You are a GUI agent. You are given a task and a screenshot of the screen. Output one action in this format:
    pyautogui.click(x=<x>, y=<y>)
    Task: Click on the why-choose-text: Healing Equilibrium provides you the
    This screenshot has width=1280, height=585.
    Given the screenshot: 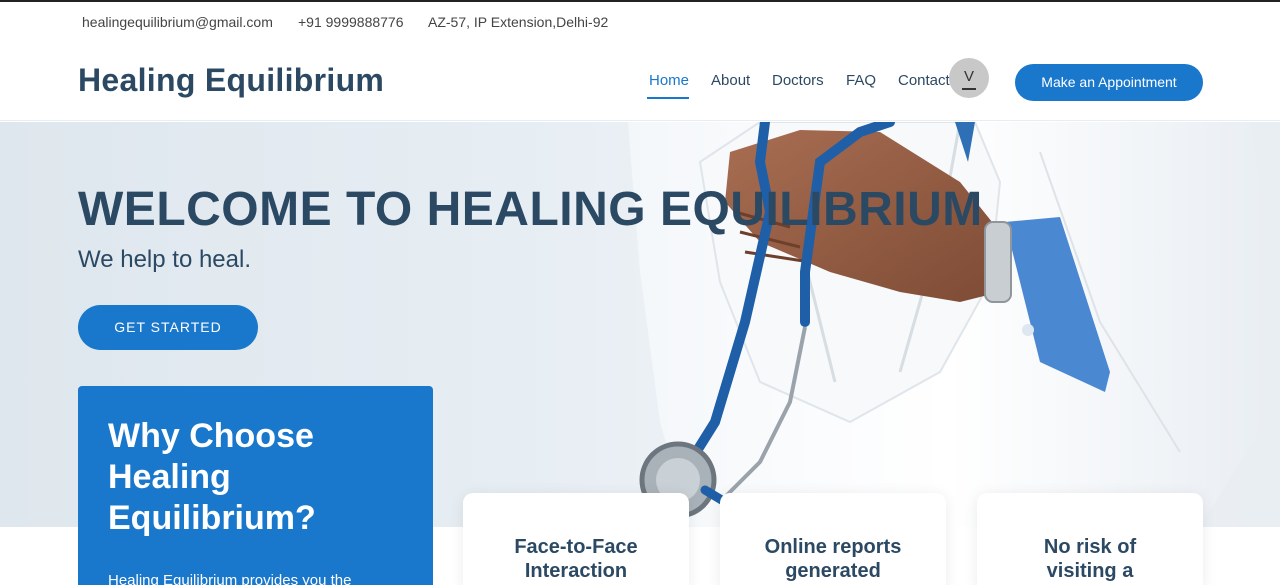 What is the action you would take?
    pyautogui.click(x=230, y=578)
    